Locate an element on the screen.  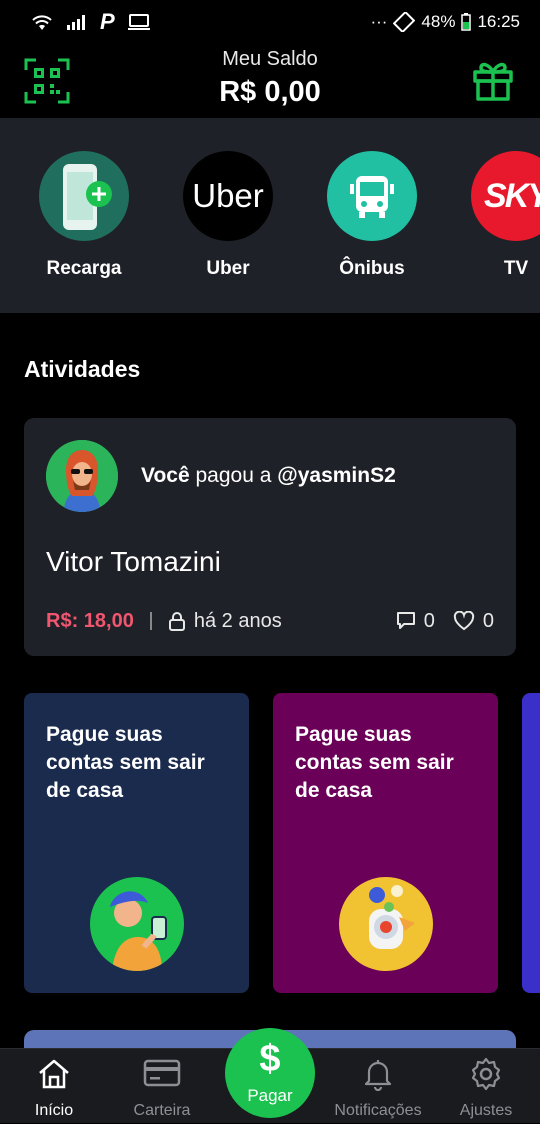
activity-description: Você pagou a @yasminS2 is located at coordinates (268, 476).